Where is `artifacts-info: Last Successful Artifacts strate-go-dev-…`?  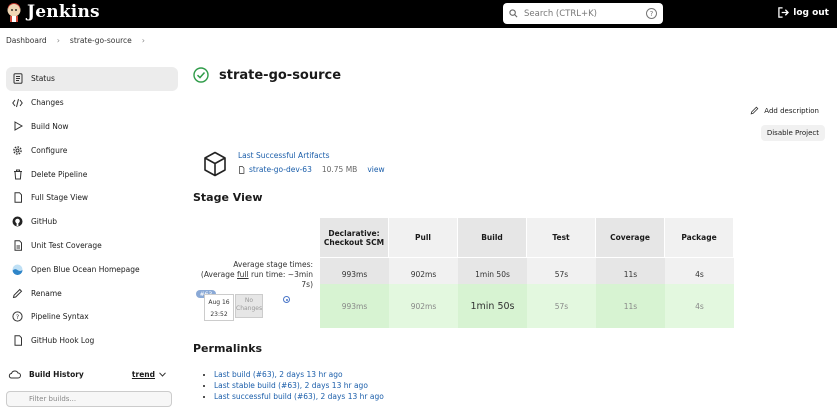 artifacts-info: Last Successful Artifacts strate-go-dev-… is located at coordinates (311, 164).